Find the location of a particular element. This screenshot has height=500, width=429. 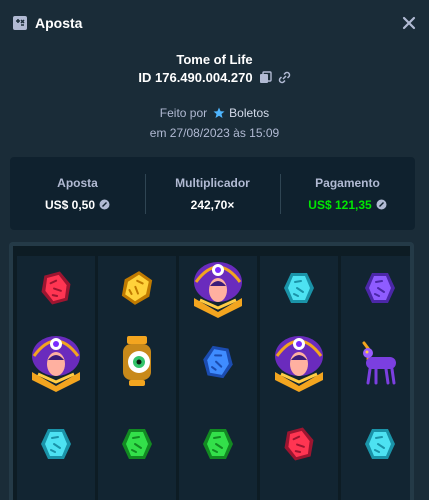

bet-id-row: ID 176.490.004.270 is located at coordinates (214, 77).